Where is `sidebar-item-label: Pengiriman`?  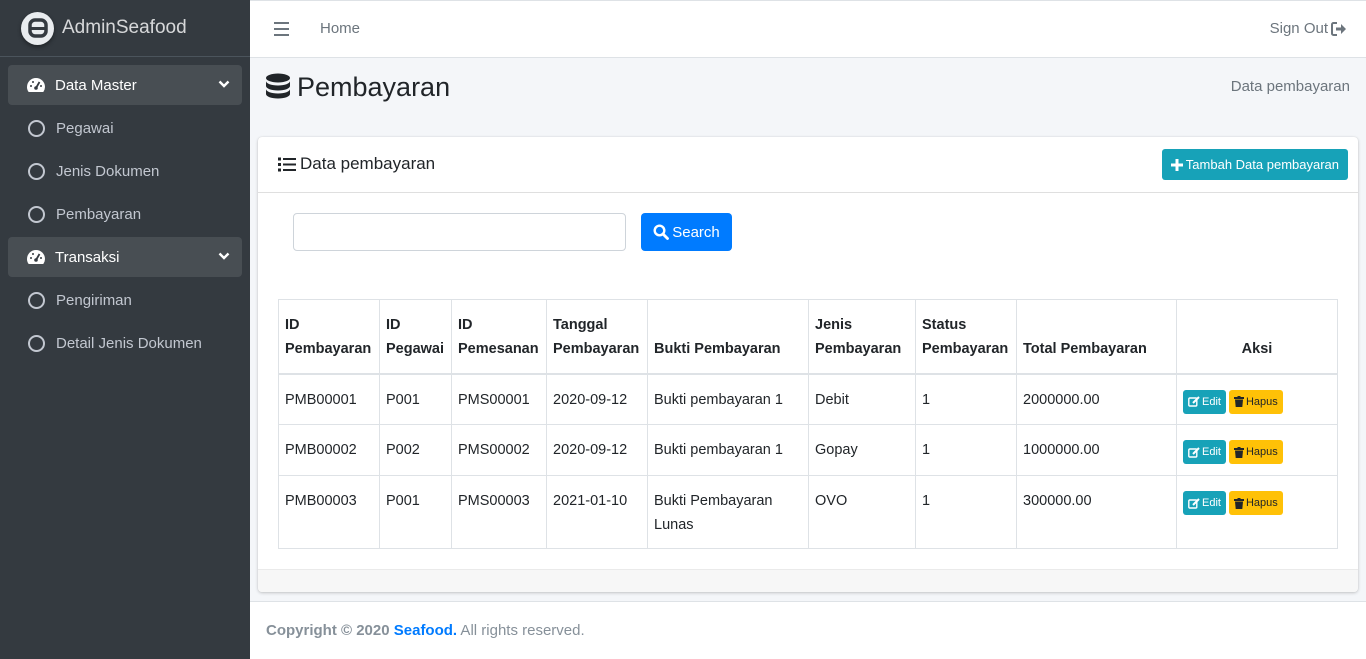
sidebar-item-label: Pengiriman is located at coordinates (94, 300).